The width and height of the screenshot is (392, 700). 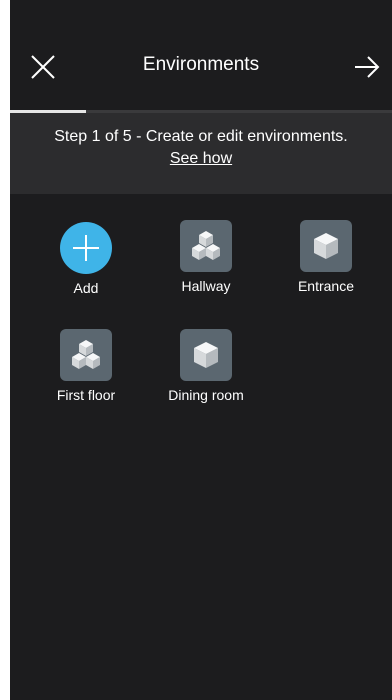 I want to click on environment-item-dining-room: Dining room, so click(x=206, y=366).